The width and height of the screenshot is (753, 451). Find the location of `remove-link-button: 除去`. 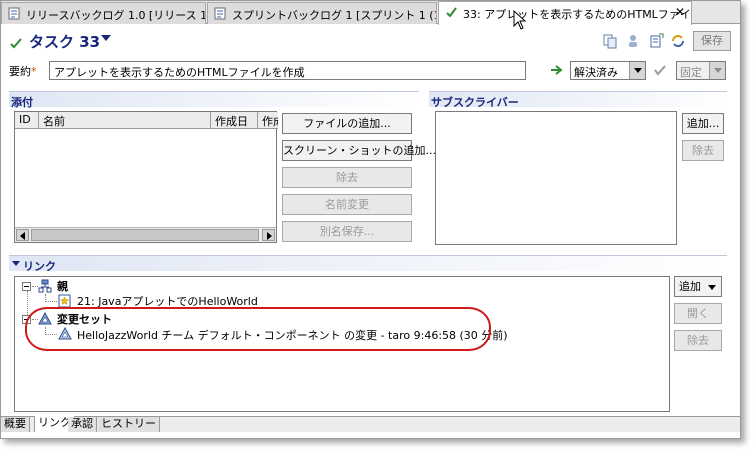

remove-link-button: 除去 is located at coordinates (698, 340).